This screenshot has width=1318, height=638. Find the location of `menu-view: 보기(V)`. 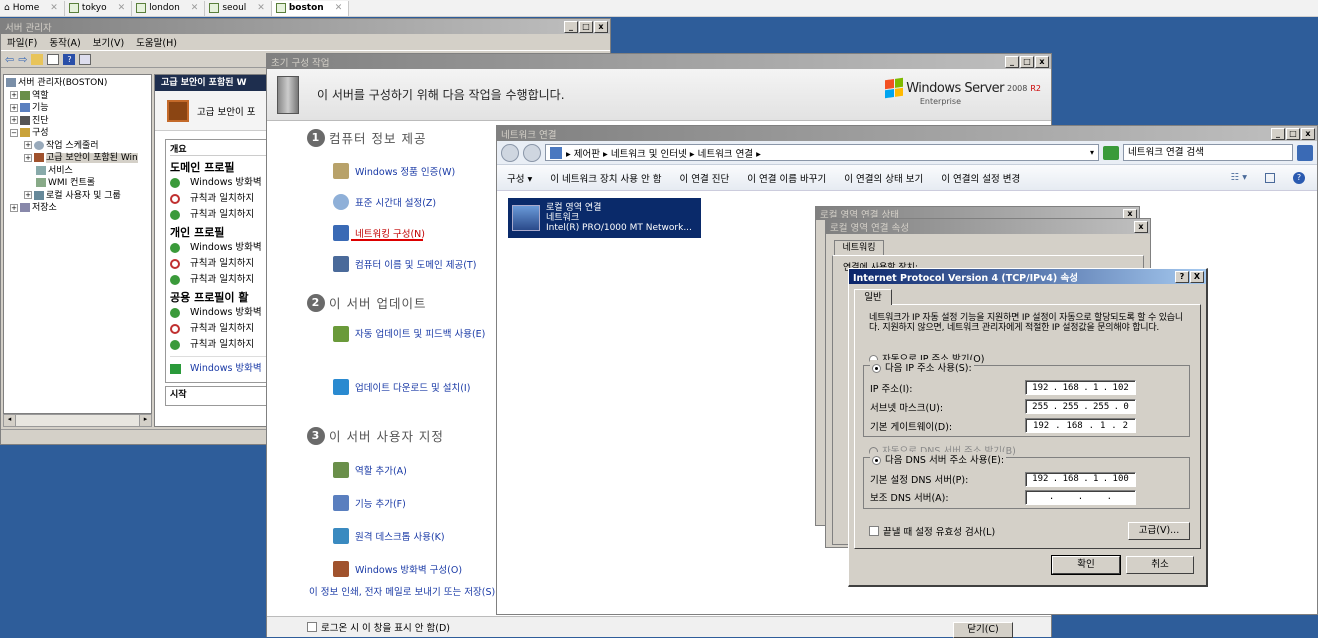

menu-view: 보기(V) is located at coordinates (108, 42).